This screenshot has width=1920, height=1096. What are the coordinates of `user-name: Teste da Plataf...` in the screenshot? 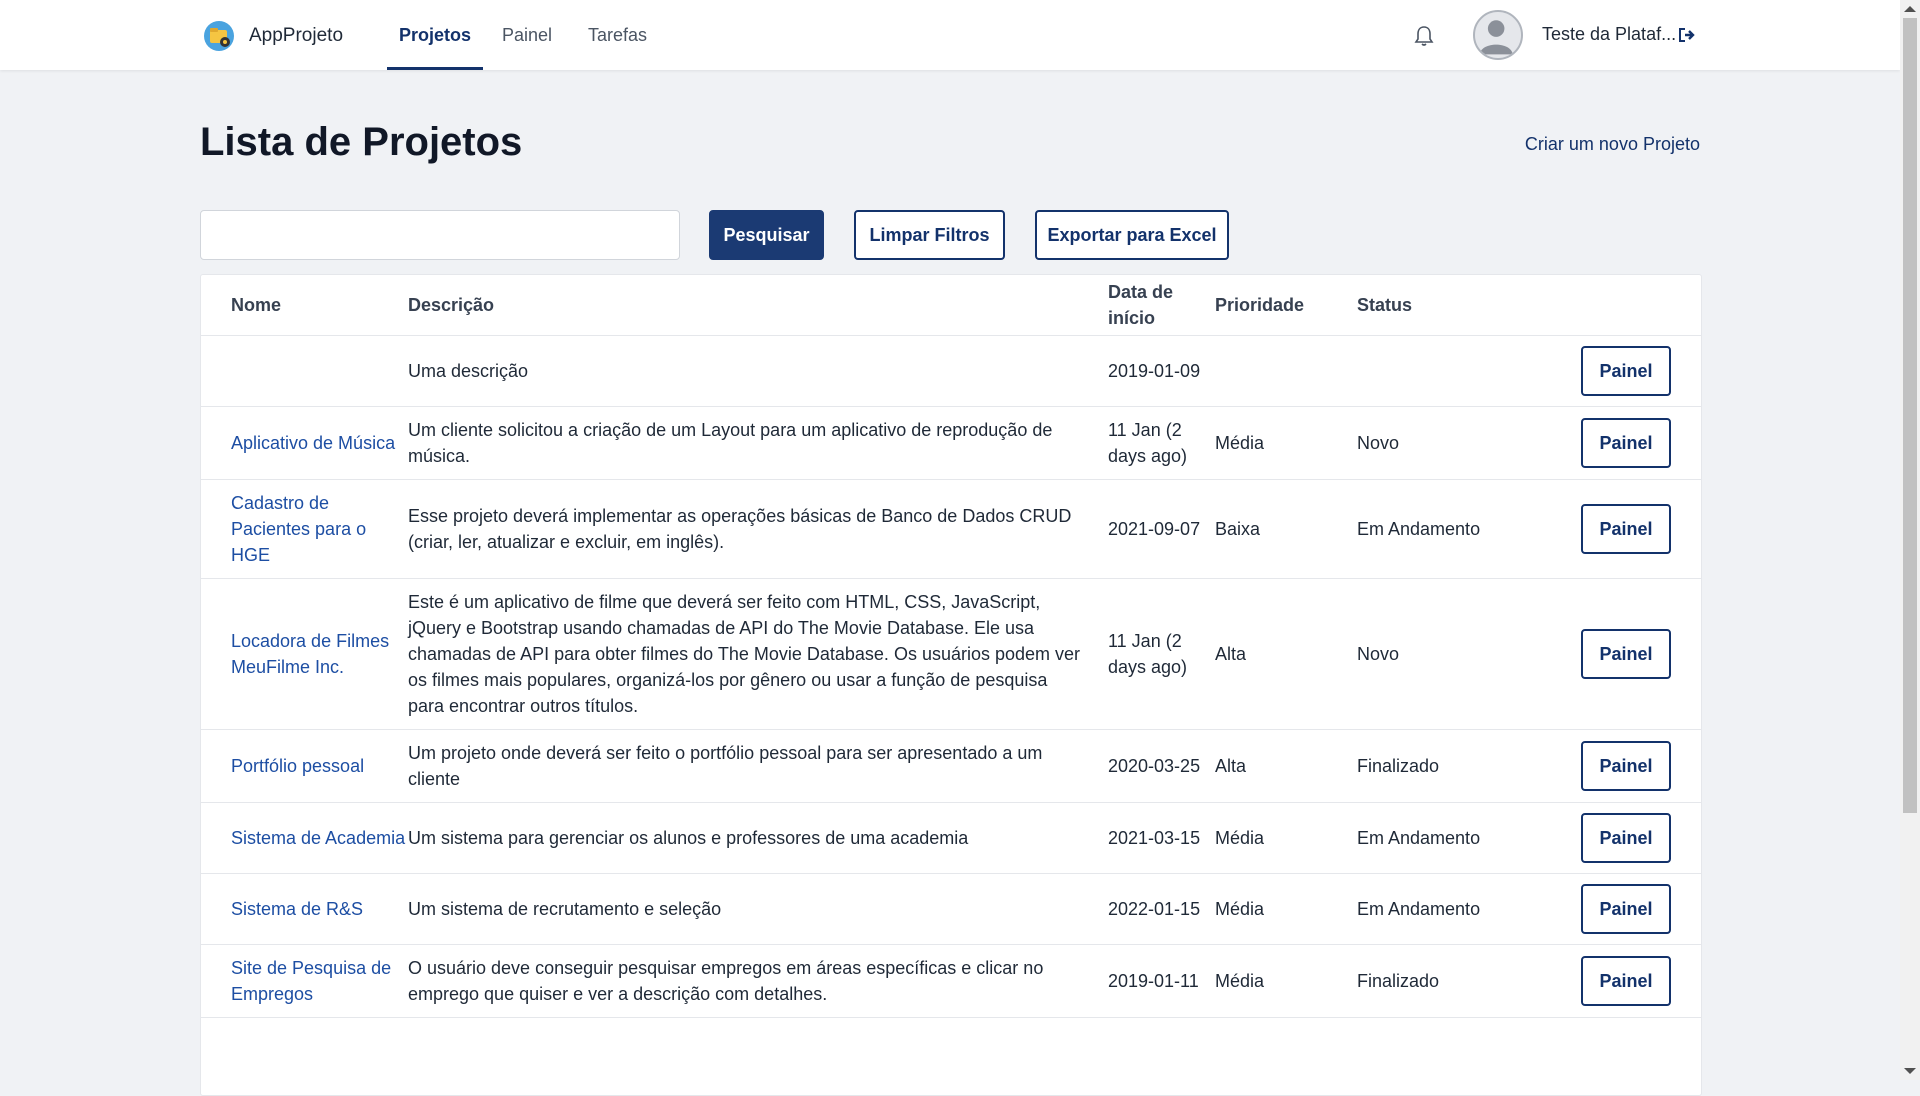 It's located at (1609, 34).